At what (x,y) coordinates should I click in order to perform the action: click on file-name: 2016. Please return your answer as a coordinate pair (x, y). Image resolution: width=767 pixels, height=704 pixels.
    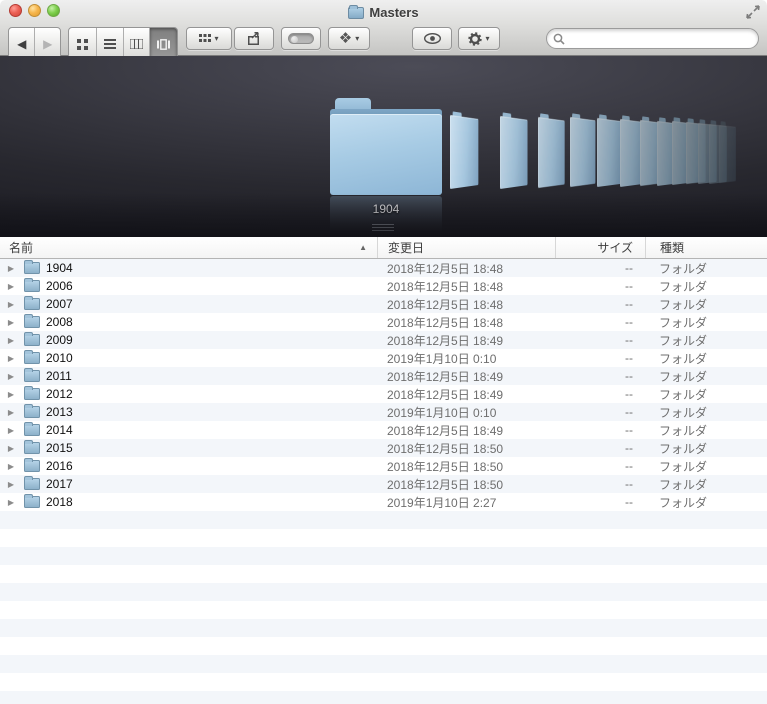
    Looking at the image, I should click on (59, 466).